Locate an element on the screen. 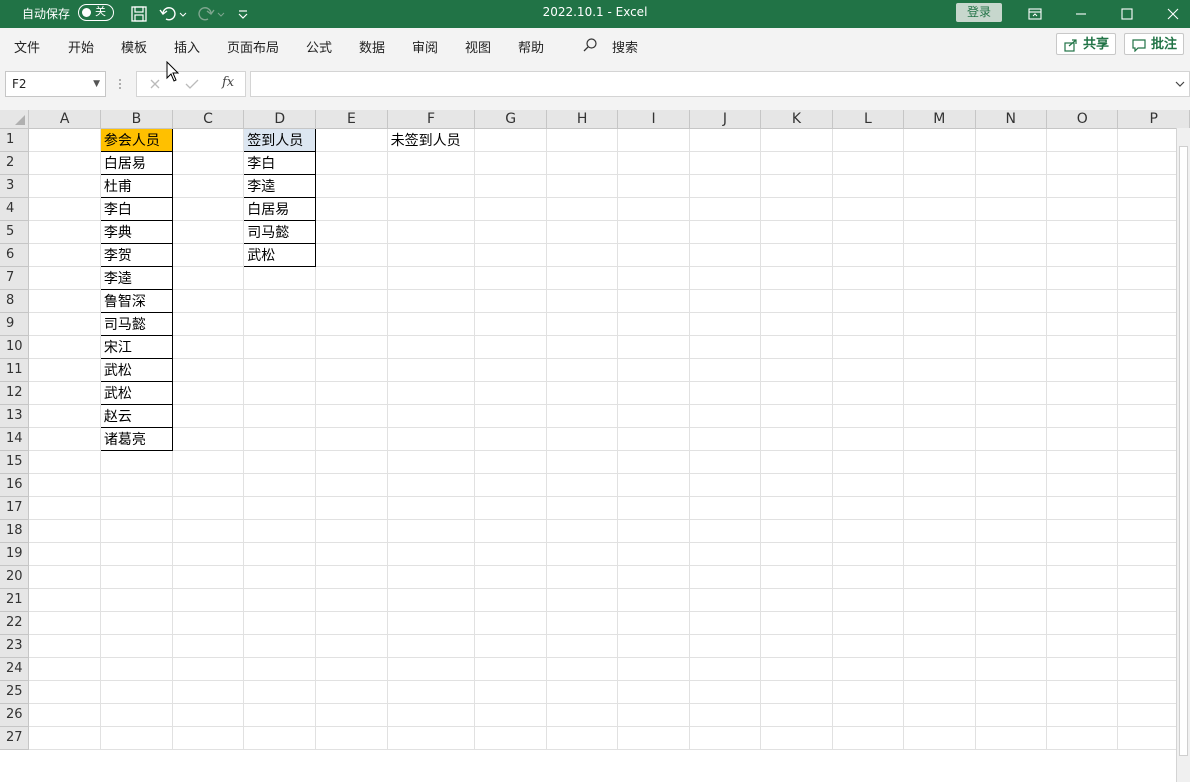 This screenshot has height=782, width=1190. cell: 李逵 is located at coordinates (136, 277).